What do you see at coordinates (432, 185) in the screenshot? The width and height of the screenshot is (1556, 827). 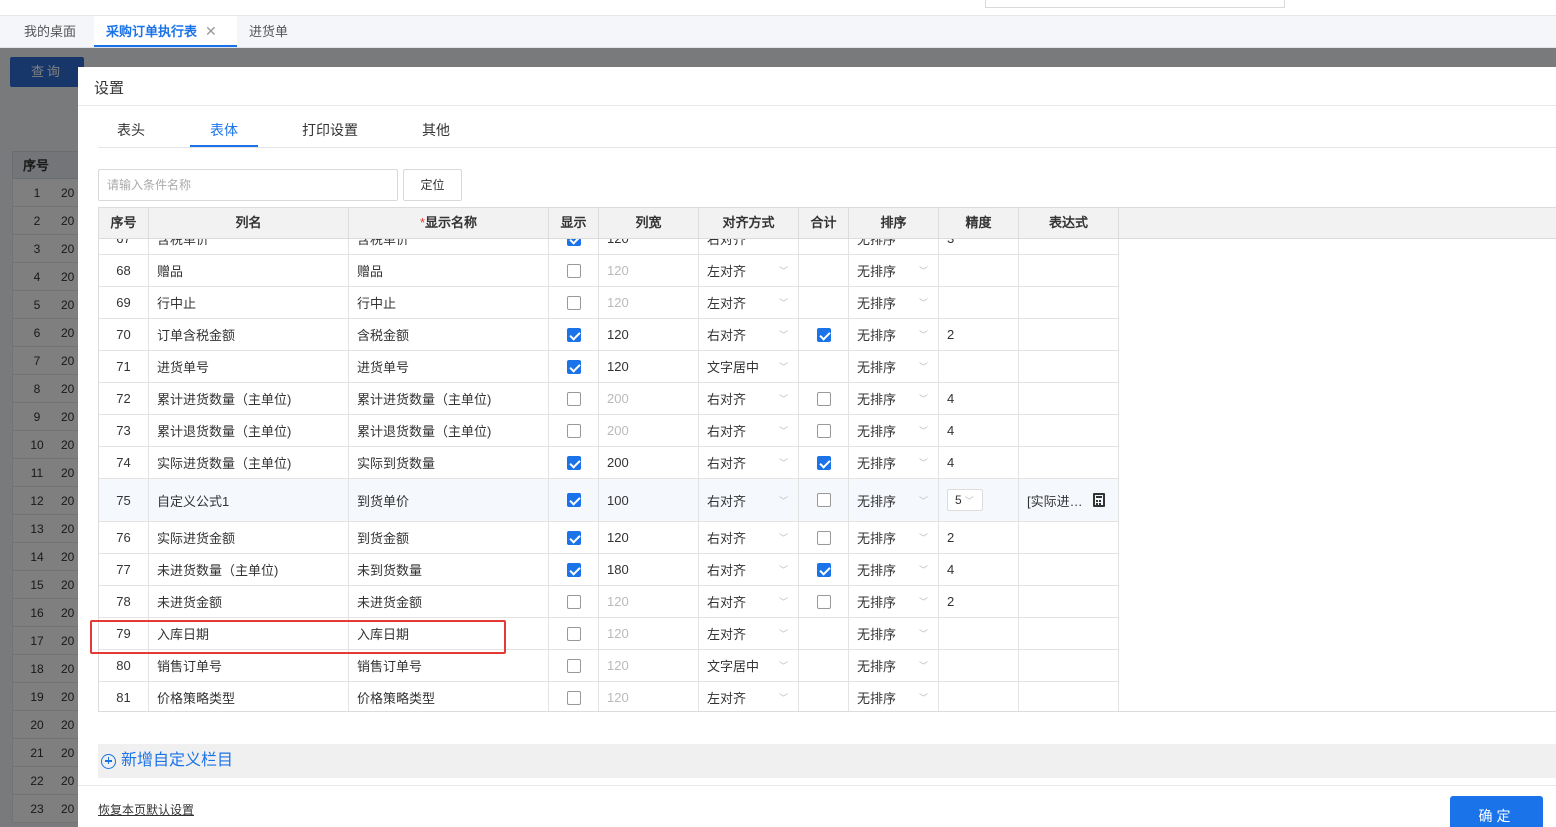 I see `locate-button: 定位` at bounding box center [432, 185].